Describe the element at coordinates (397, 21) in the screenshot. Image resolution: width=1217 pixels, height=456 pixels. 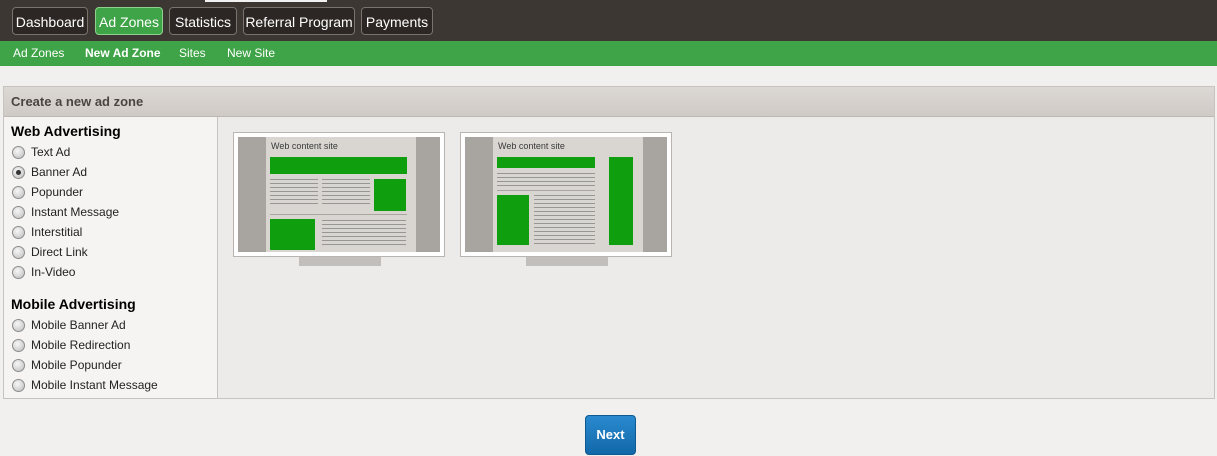
I see `nav-payments-button: Payments` at that location.